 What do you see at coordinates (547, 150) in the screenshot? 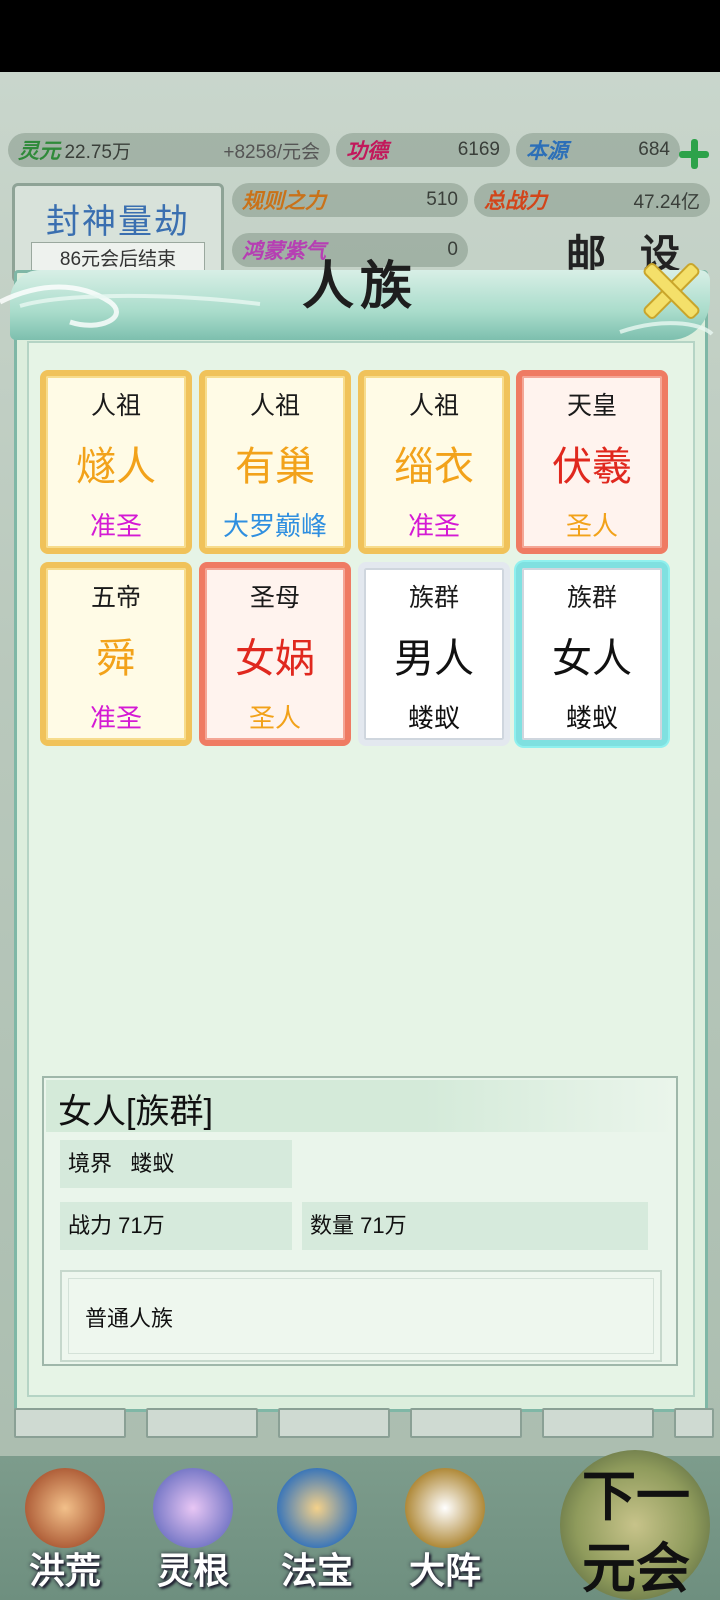
I see `benyuan-label: 本源` at bounding box center [547, 150].